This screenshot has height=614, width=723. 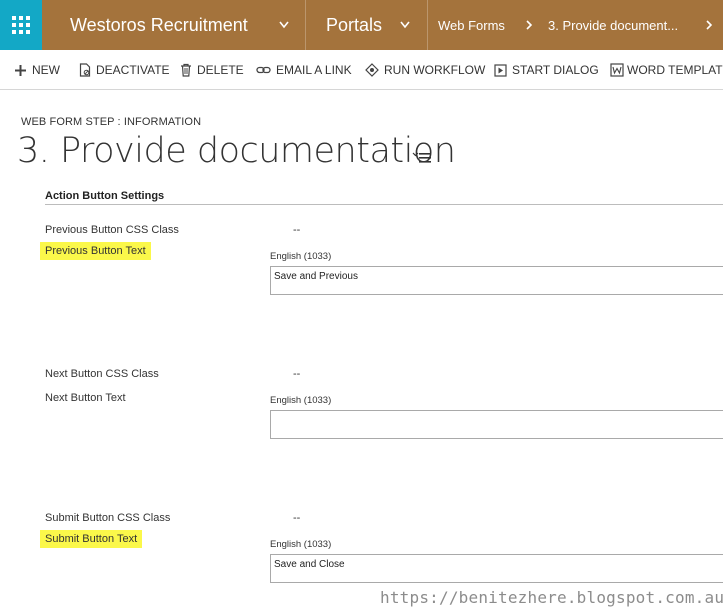 I want to click on next-css-class-value: --, so click(x=296, y=374).